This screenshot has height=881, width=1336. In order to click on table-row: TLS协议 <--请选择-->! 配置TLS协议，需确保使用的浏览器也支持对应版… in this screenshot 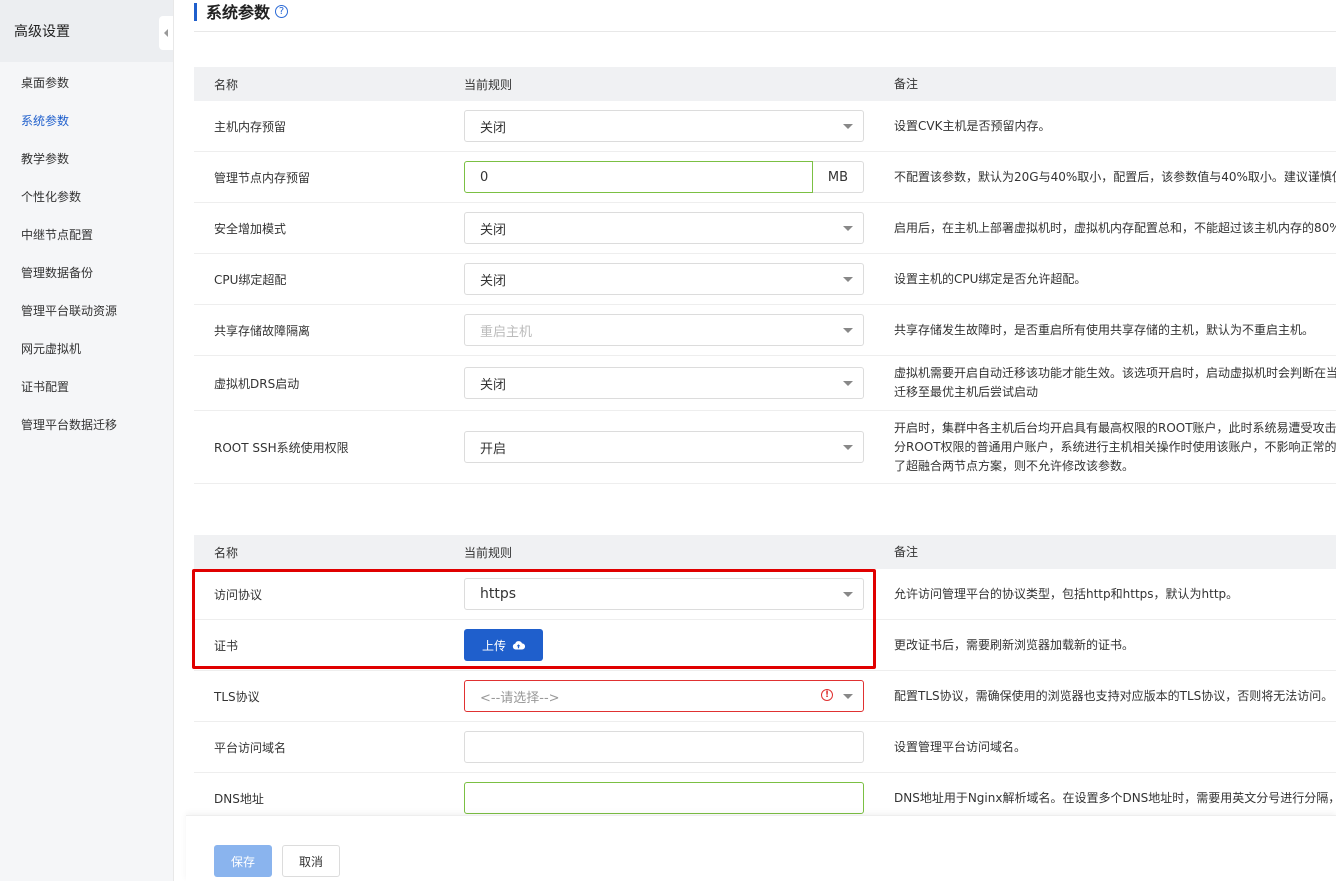, I will do `click(765, 696)`.